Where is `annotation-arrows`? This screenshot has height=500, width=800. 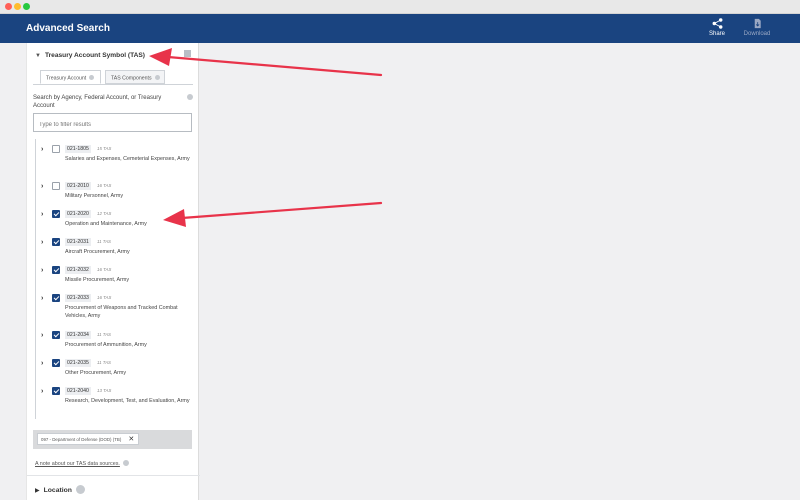
annotation-arrows is located at coordinates (266, 137).